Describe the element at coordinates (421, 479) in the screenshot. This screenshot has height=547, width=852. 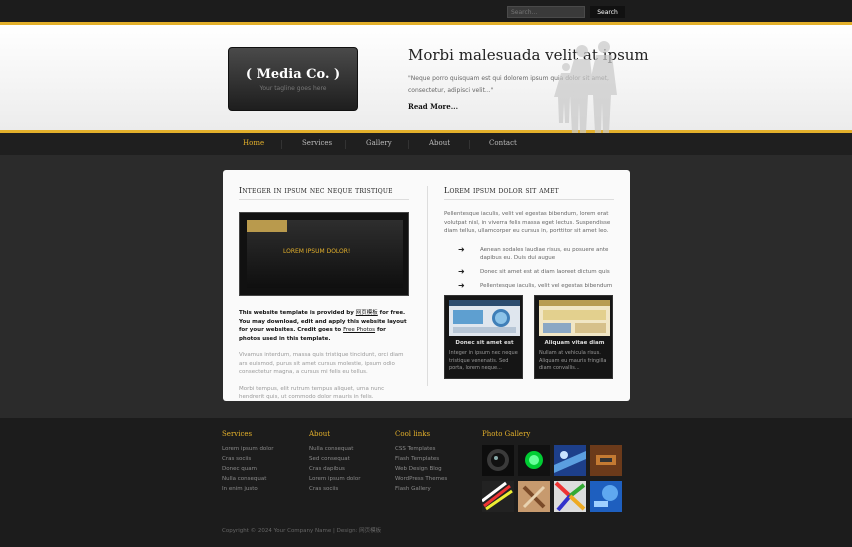
I see `footer-link: WordPress Themes` at that location.